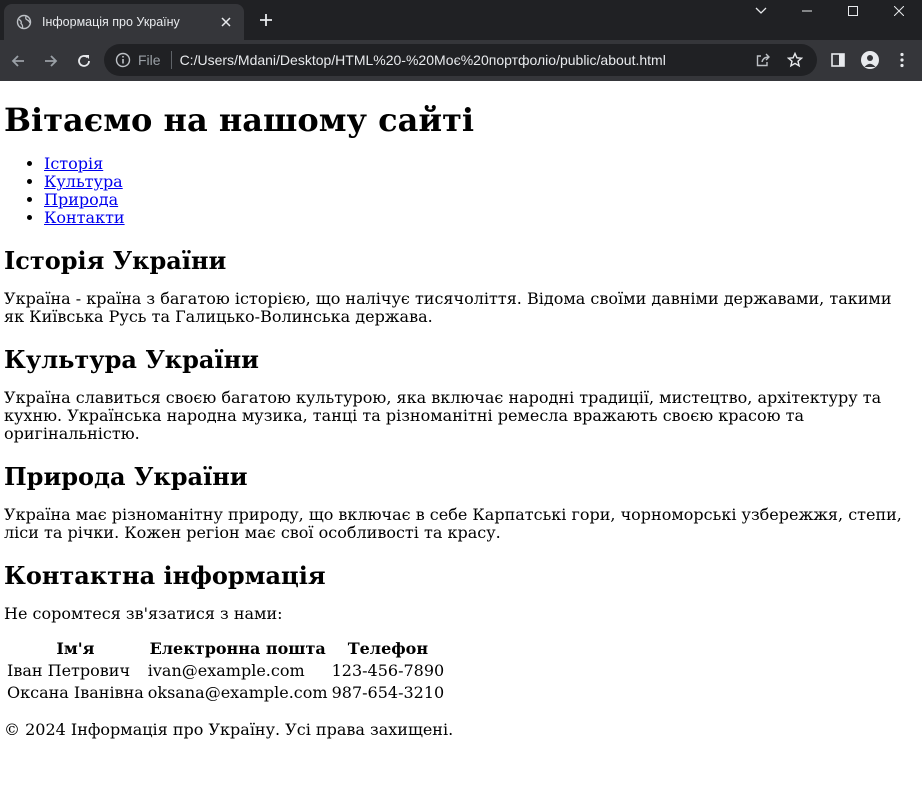 The width and height of the screenshot is (922, 797). I want to click on table-cell-email: oksana@example.com, so click(237, 692).